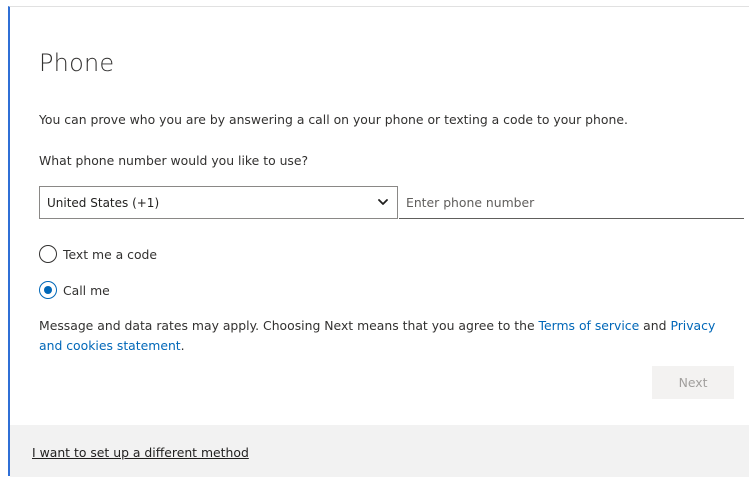  What do you see at coordinates (182, 345) in the screenshot?
I see `notice-suffix: .` at bounding box center [182, 345].